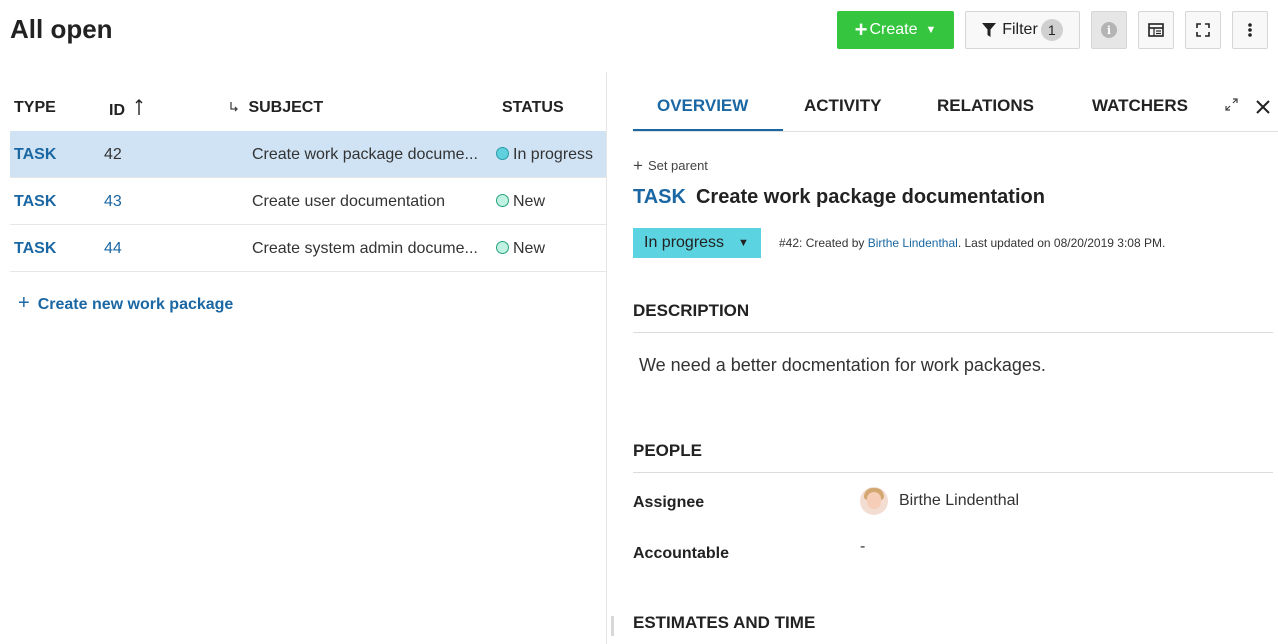  I want to click on columns-icon, so click(1156, 30).